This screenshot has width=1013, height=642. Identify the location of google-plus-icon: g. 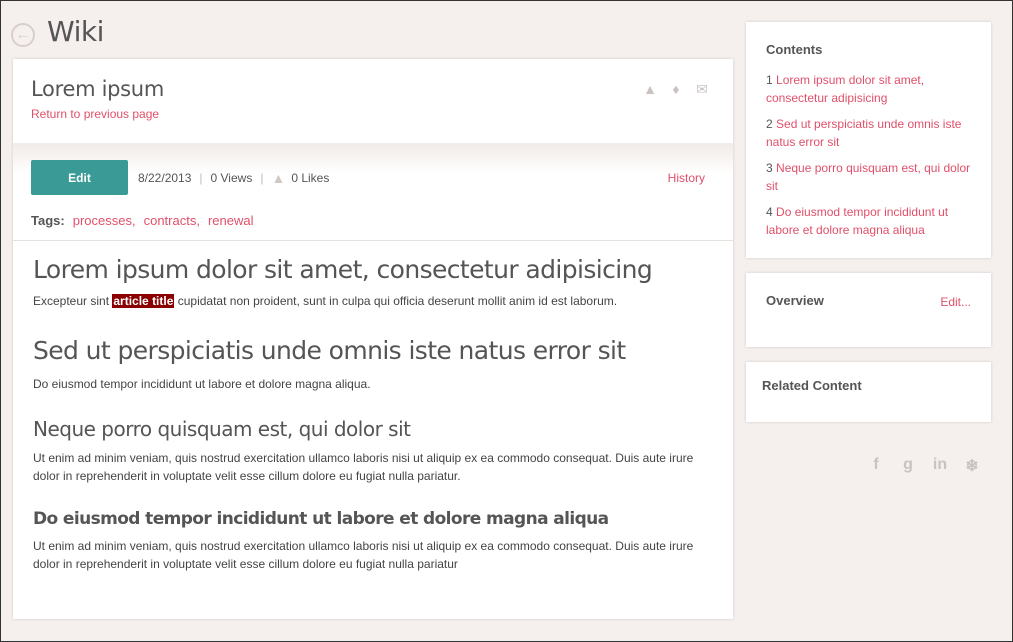
(908, 466).